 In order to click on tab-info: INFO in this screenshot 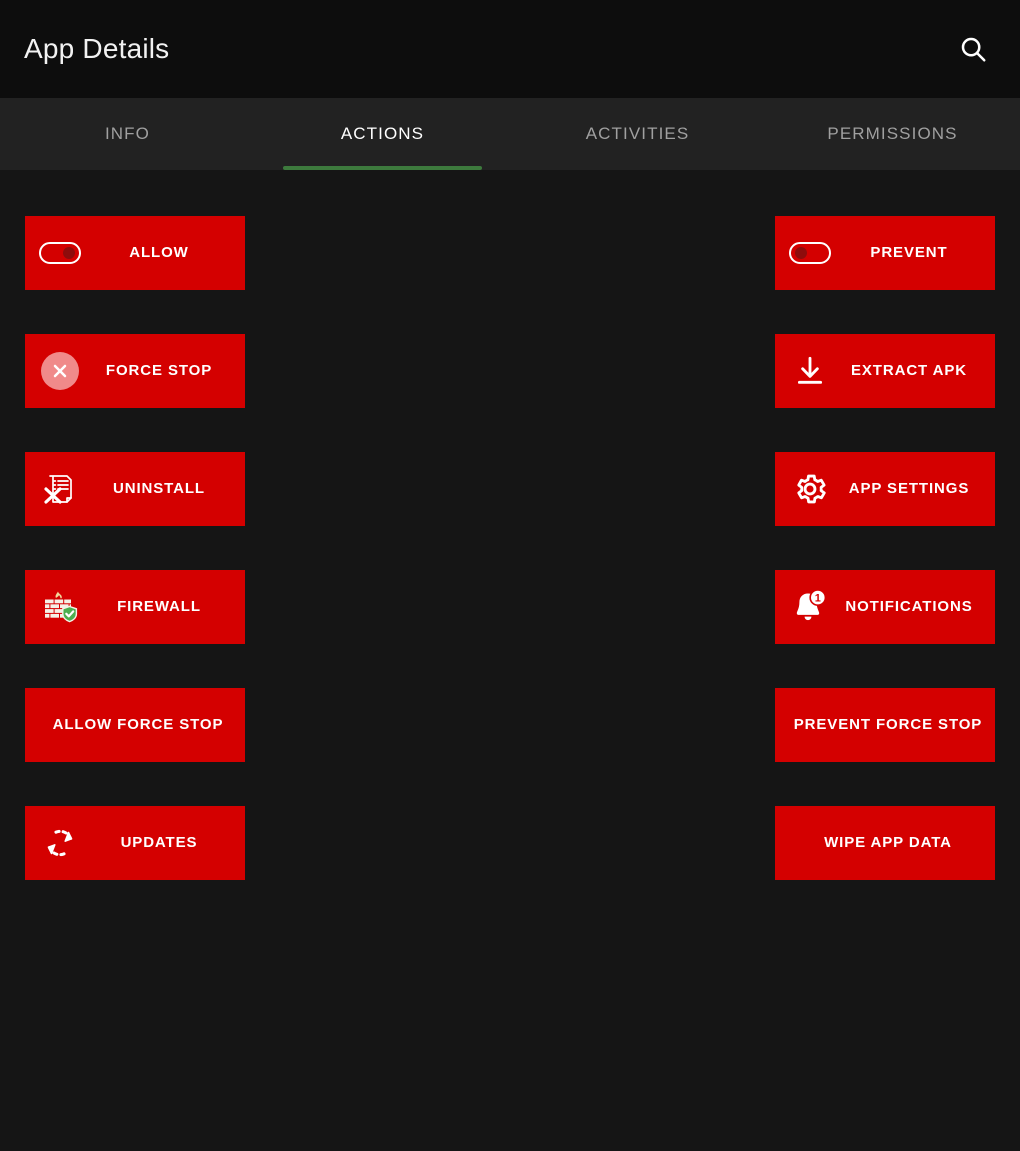, I will do `click(127, 134)`.